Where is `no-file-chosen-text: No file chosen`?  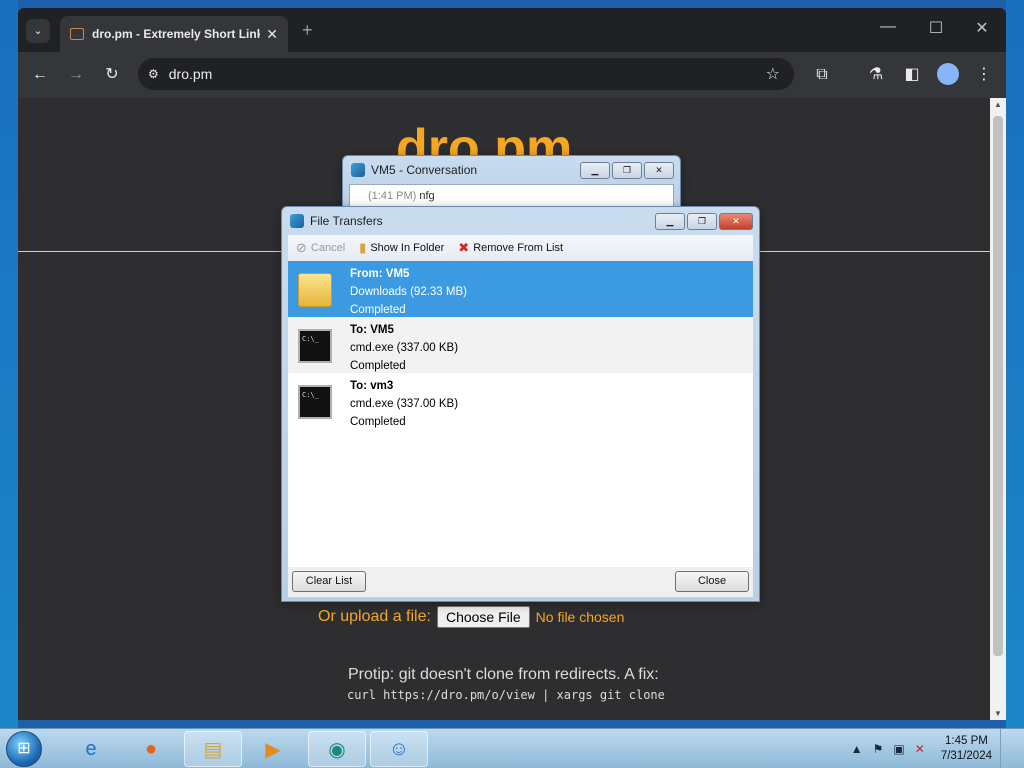
no-file-chosen-text: No file chosen is located at coordinates (580, 617).